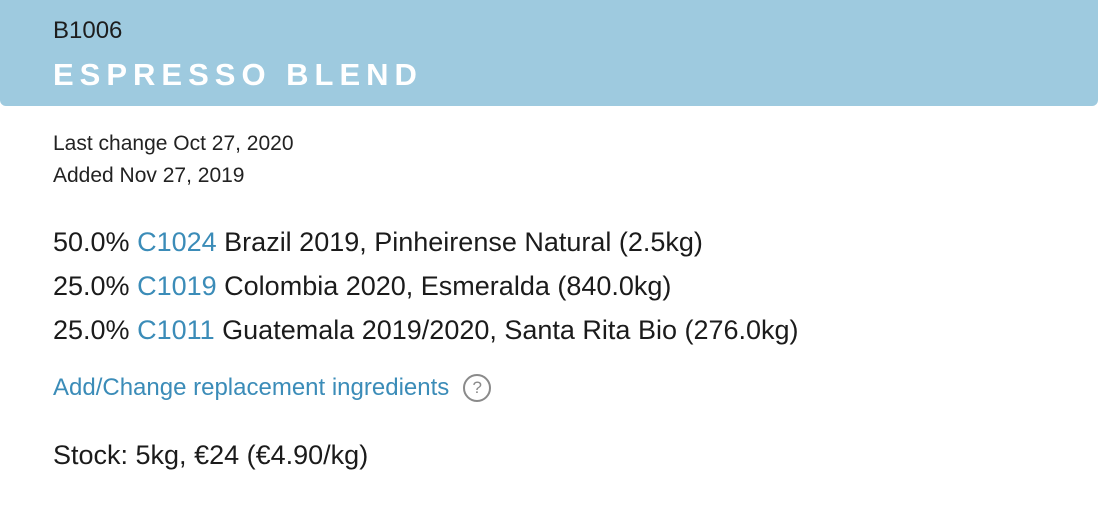 This screenshot has height=522, width=1098. Describe the element at coordinates (211, 455) in the screenshot. I see `stock-summary: Stock: 5kg, €24 (€4.90/kg)` at that location.